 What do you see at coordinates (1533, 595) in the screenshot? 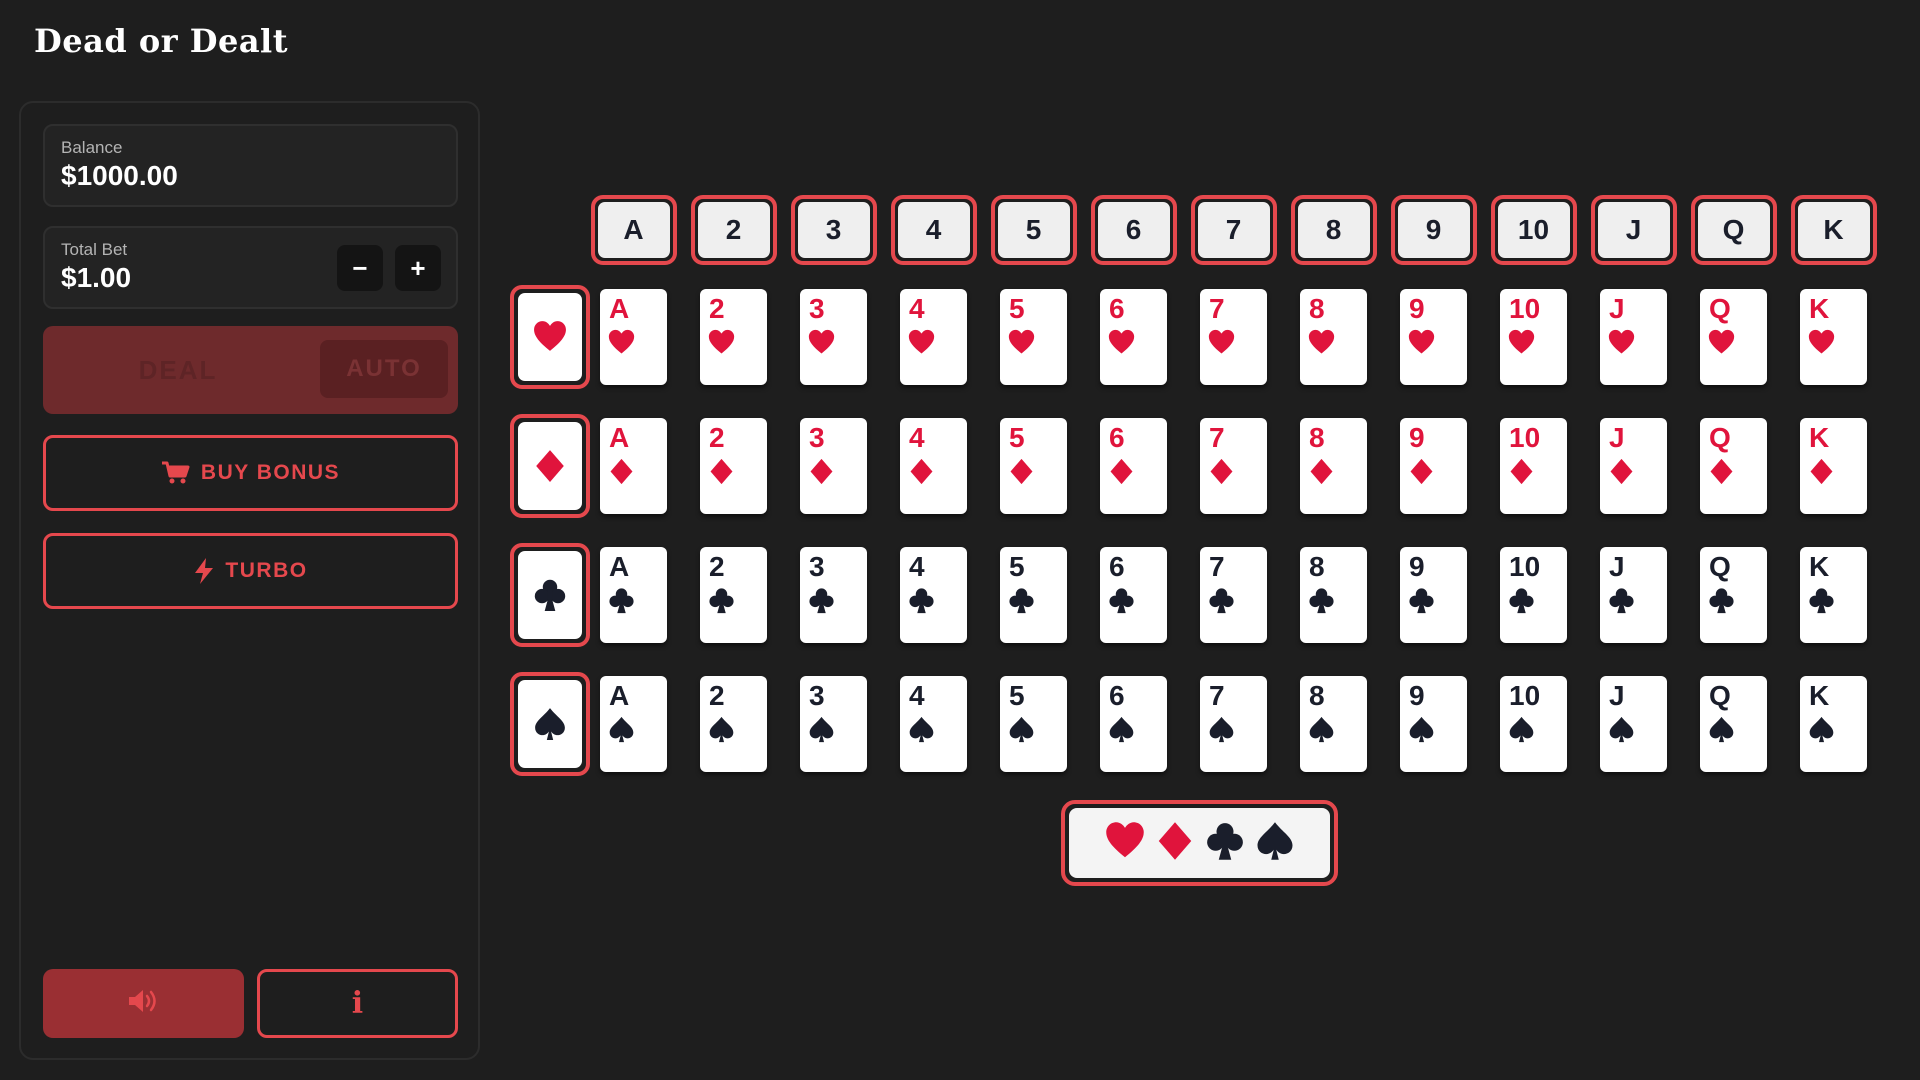
I see `card-10-of-clubs: 10` at bounding box center [1533, 595].